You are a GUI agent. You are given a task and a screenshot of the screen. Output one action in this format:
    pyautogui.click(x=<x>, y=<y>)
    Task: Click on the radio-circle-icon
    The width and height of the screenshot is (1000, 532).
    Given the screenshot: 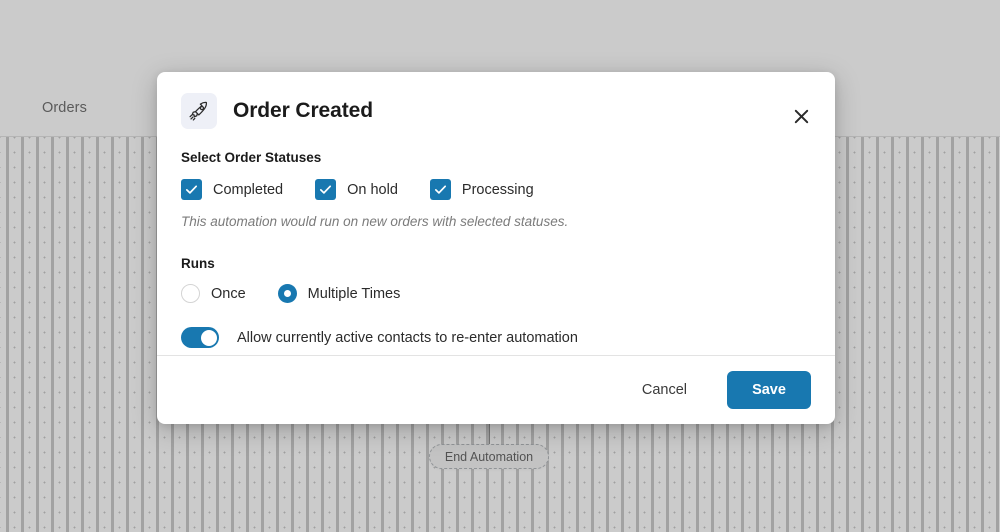 What is the action you would take?
    pyautogui.click(x=190, y=293)
    